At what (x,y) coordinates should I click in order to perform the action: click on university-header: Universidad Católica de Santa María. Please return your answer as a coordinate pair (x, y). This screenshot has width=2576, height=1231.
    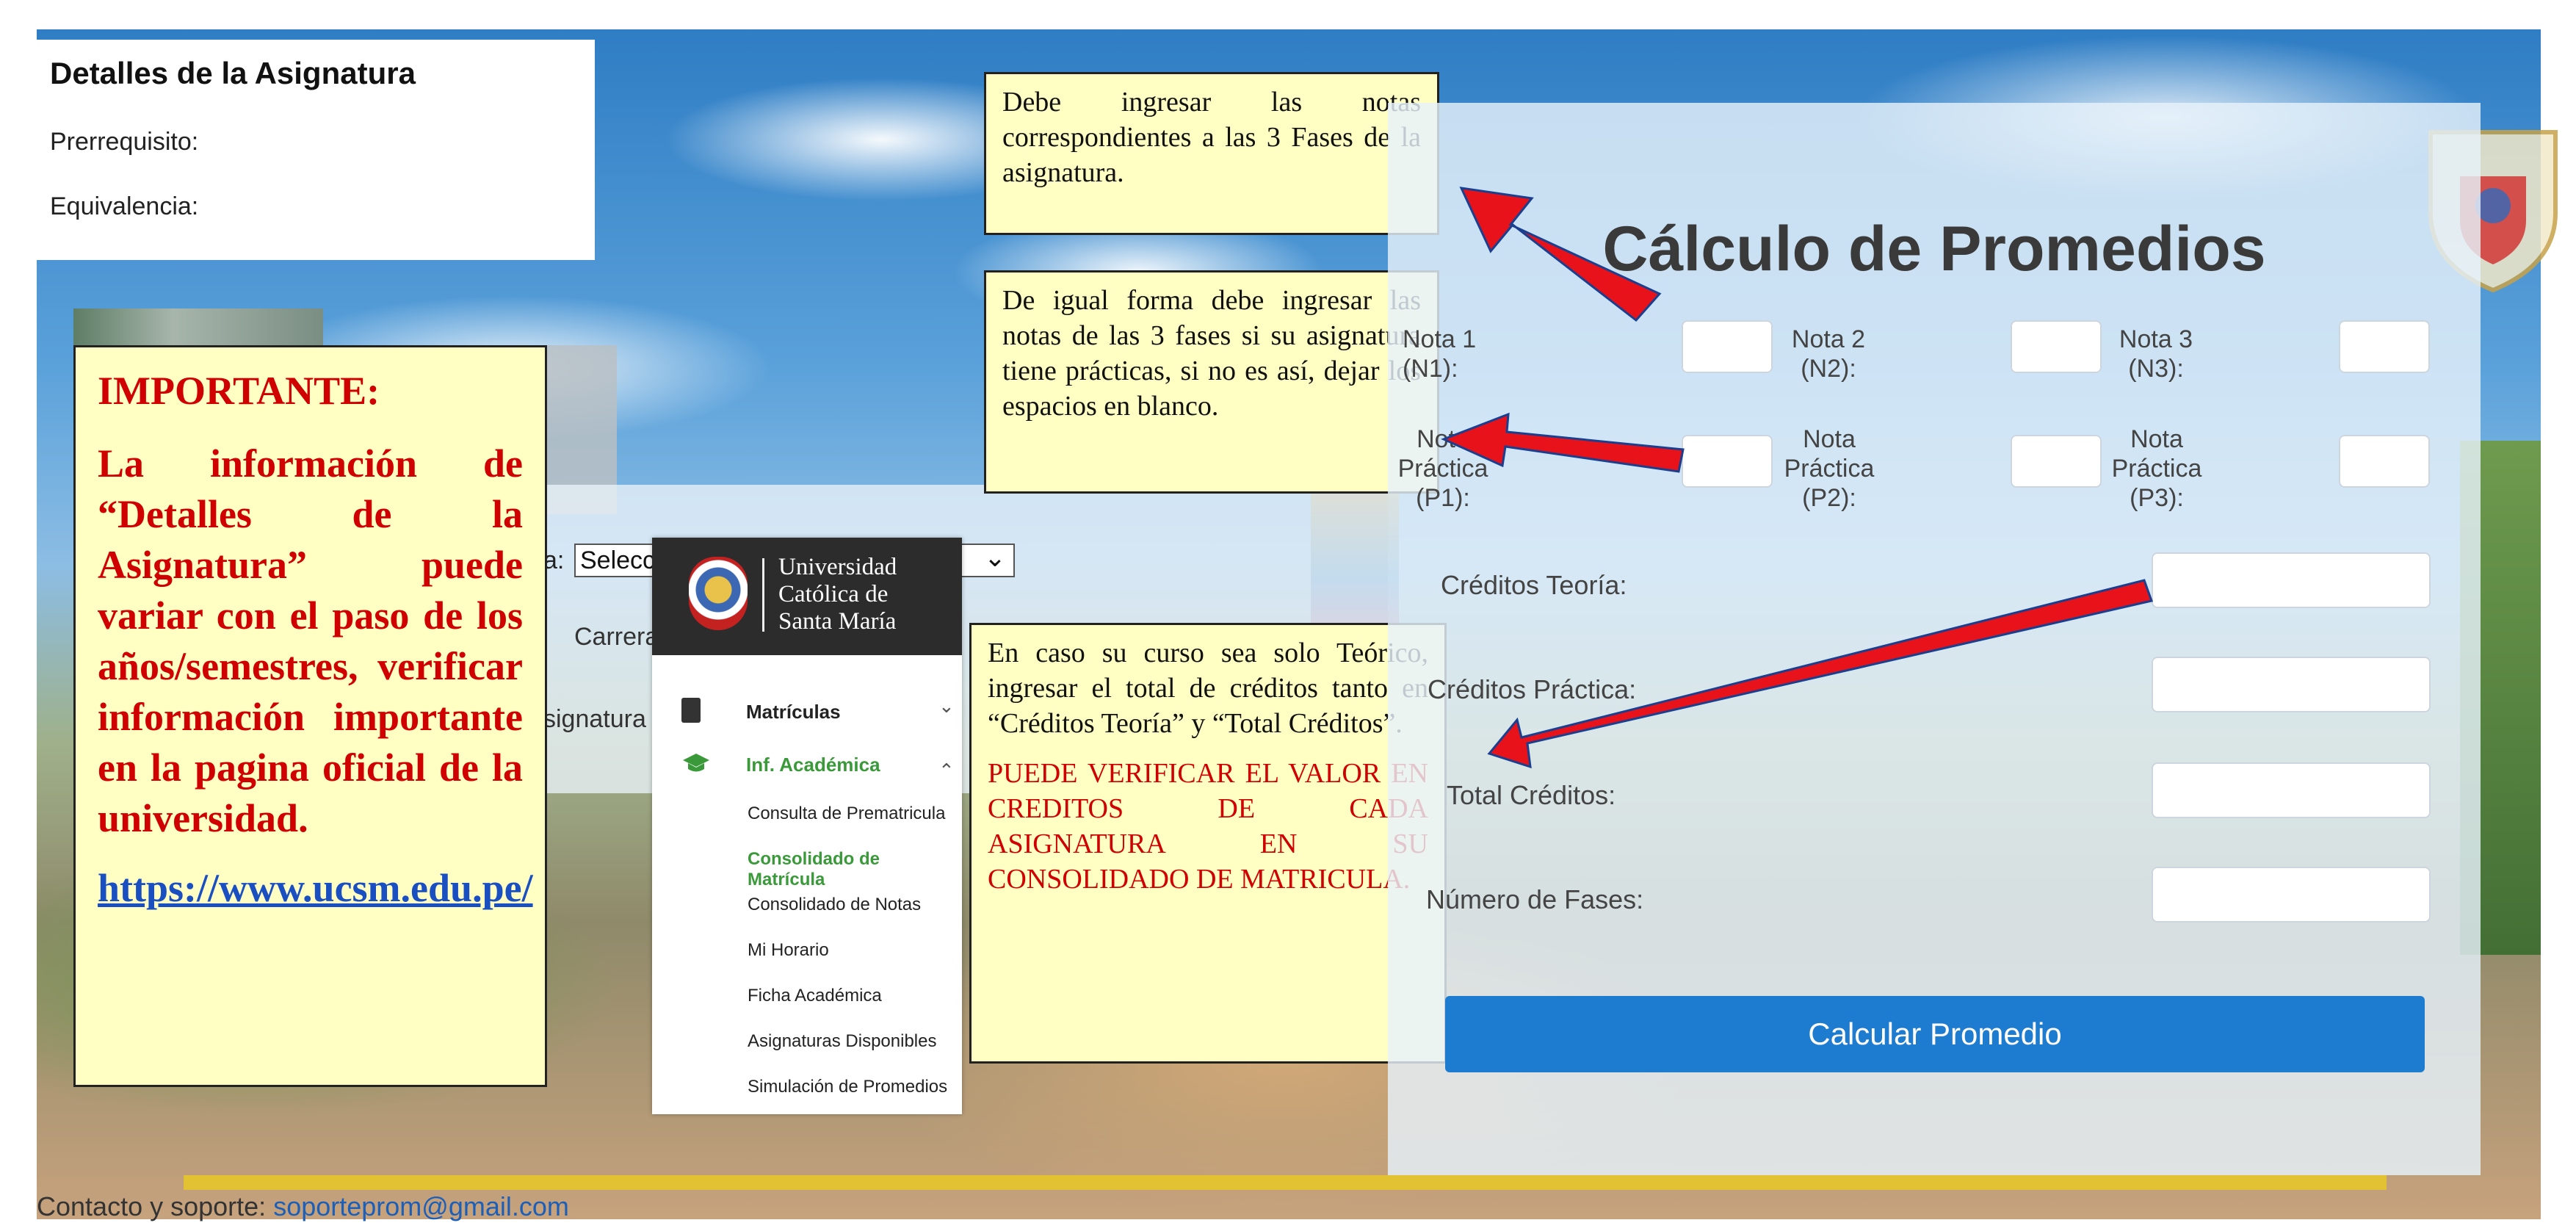
    Looking at the image, I should click on (807, 596).